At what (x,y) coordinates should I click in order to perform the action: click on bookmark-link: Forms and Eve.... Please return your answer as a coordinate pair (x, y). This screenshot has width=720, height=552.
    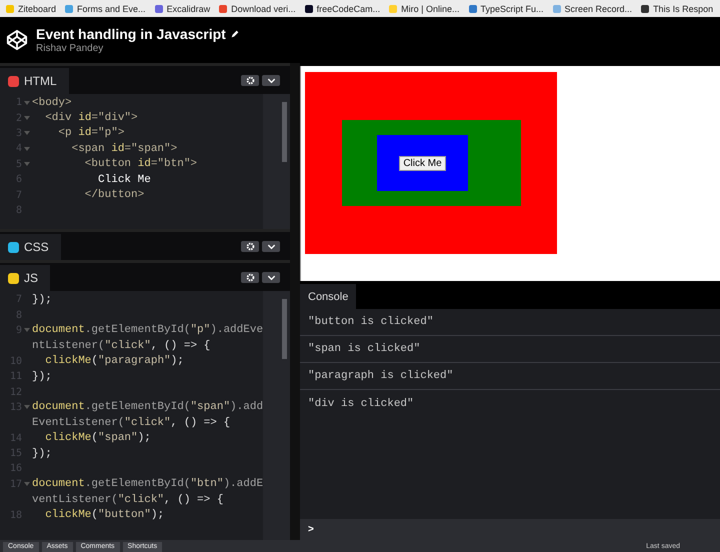
    Looking at the image, I should click on (105, 9).